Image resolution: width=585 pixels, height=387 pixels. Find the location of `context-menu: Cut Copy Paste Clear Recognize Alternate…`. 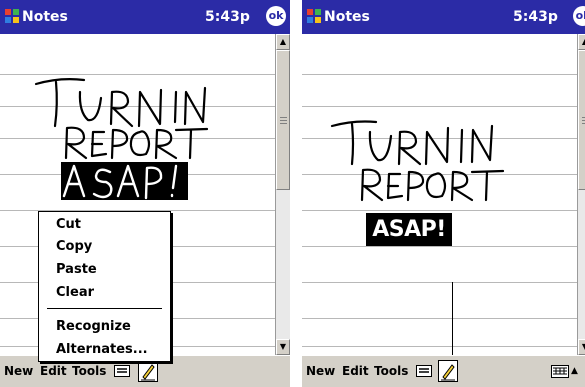

context-menu: Cut Copy Paste Clear Recognize Alternate… is located at coordinates (104, 286).